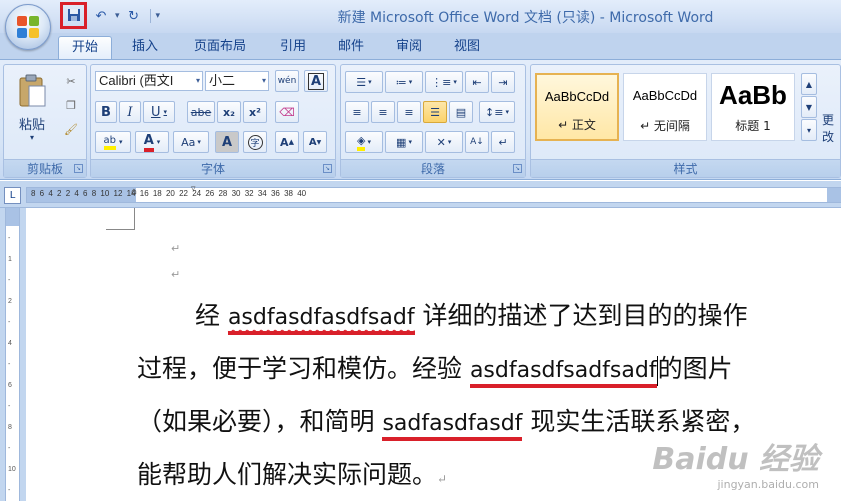  I want to click on align-left-button: ≡, so click(357, 112).